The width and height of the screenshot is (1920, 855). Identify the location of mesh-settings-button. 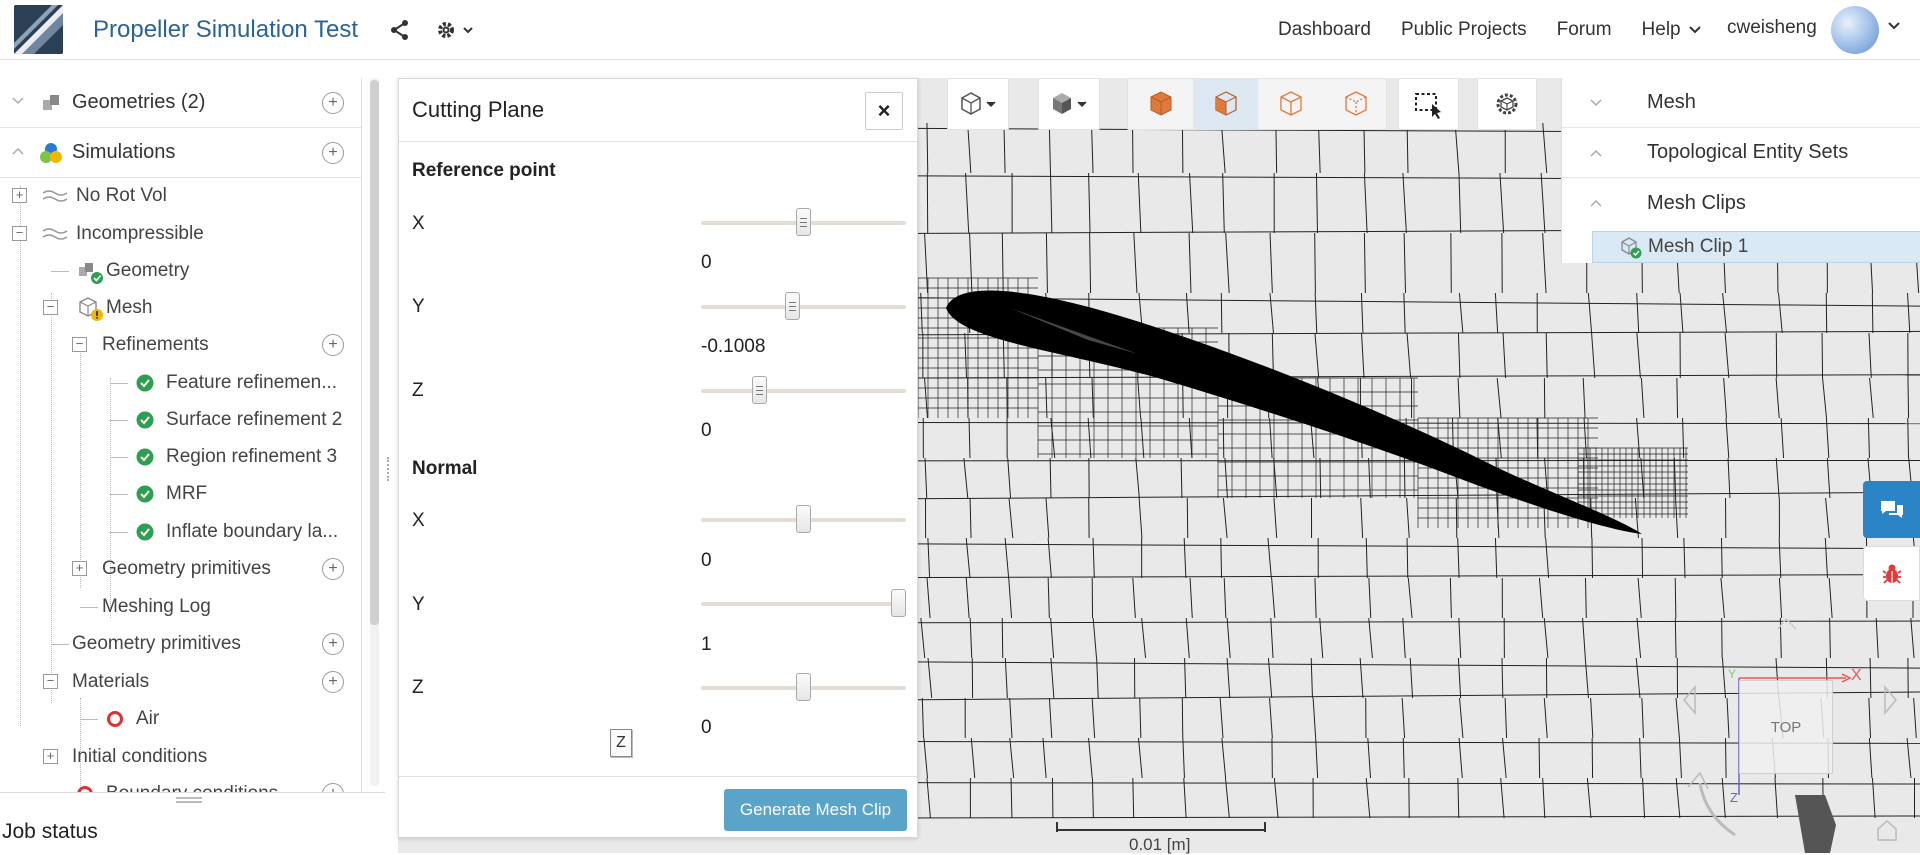
(1507, 104).